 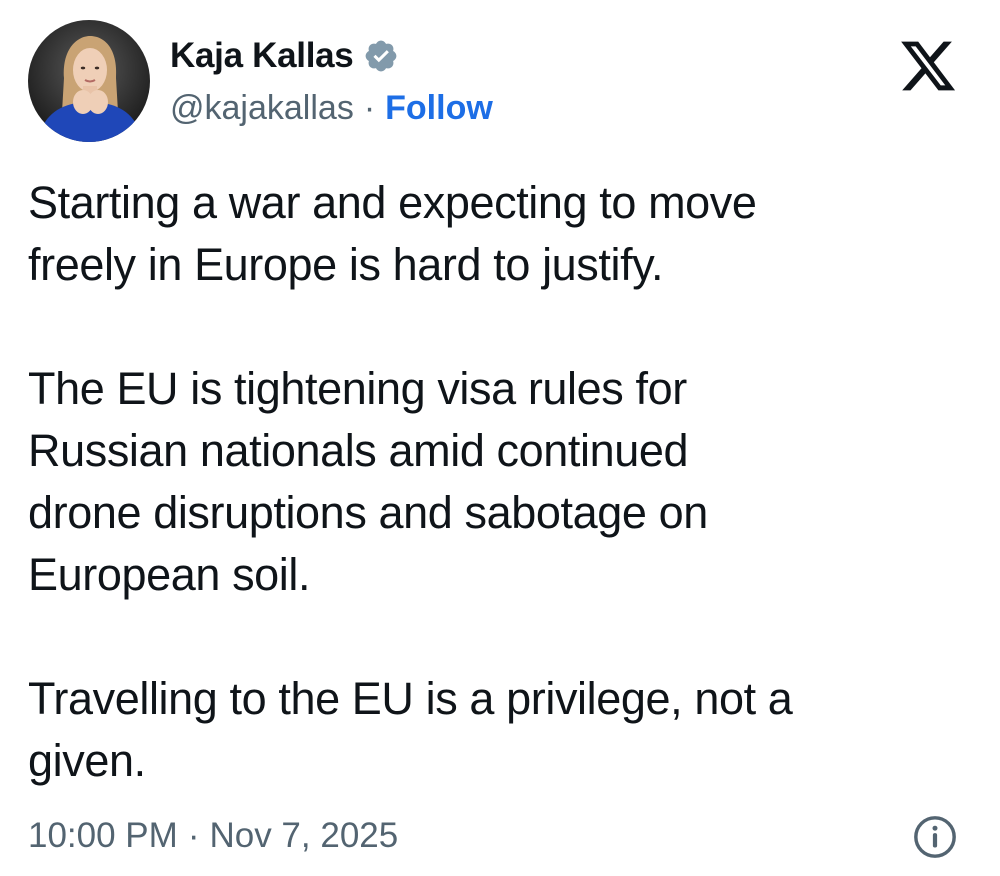 I want to click on author-handle: @kajakallas, so click(x=262, y=108).